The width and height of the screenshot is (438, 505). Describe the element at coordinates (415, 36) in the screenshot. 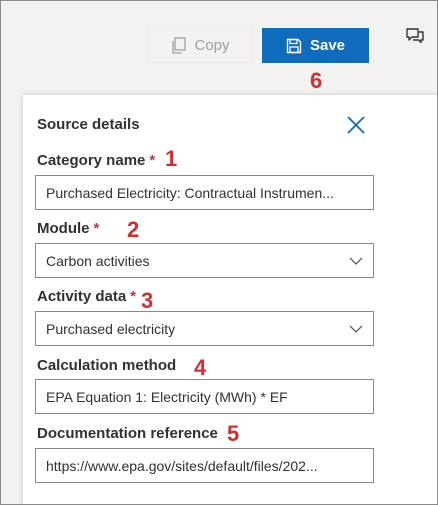

I see `chat-icon` at that location.